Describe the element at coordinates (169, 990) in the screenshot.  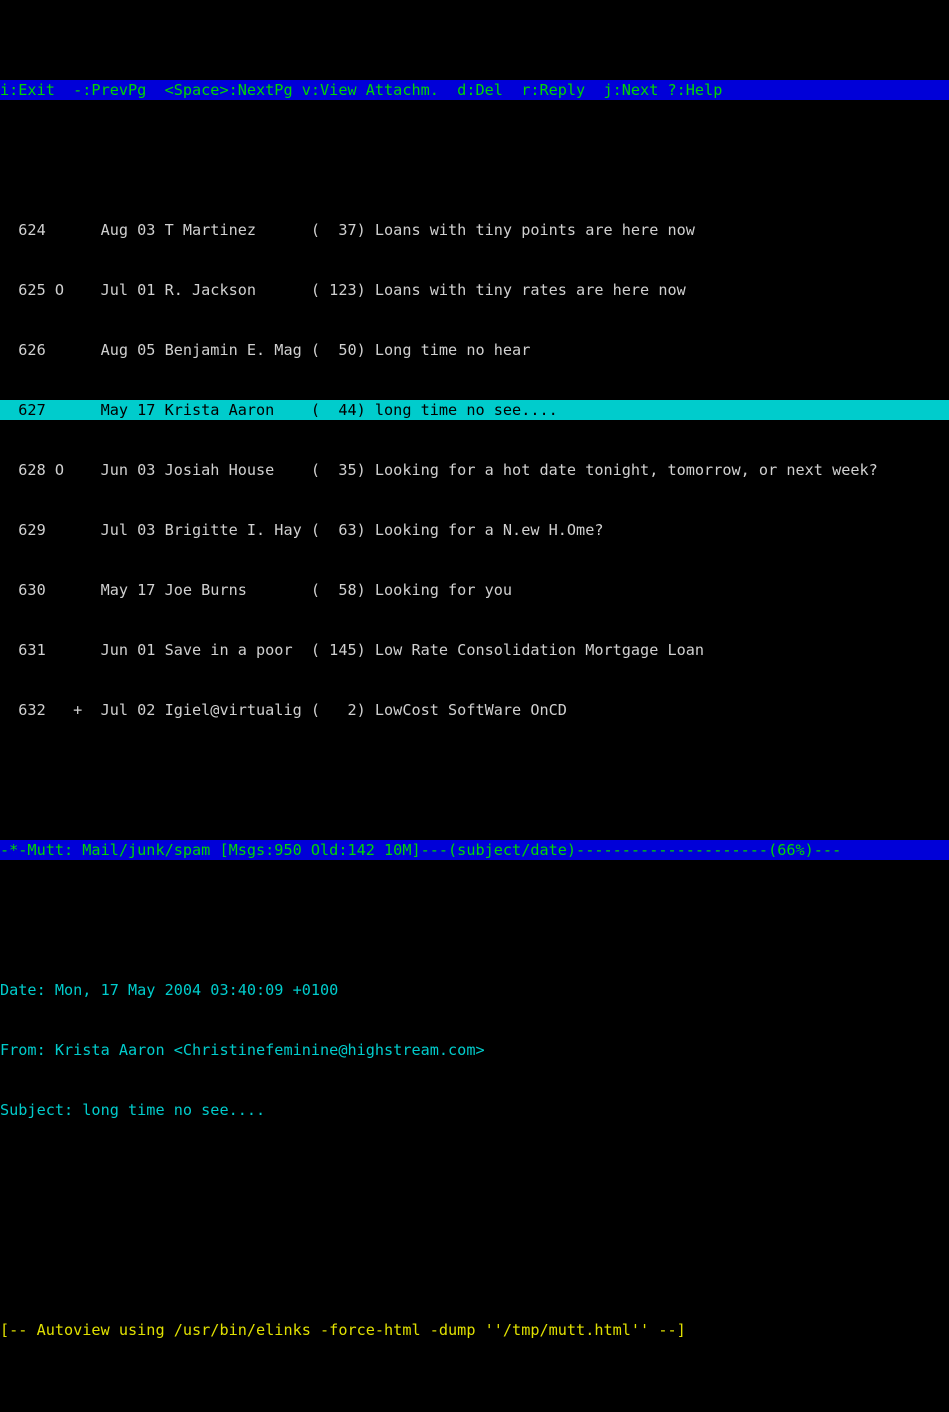
I see `header-date: Date: Mon, 17 May 2004 03:40:09 +0100` at that location.